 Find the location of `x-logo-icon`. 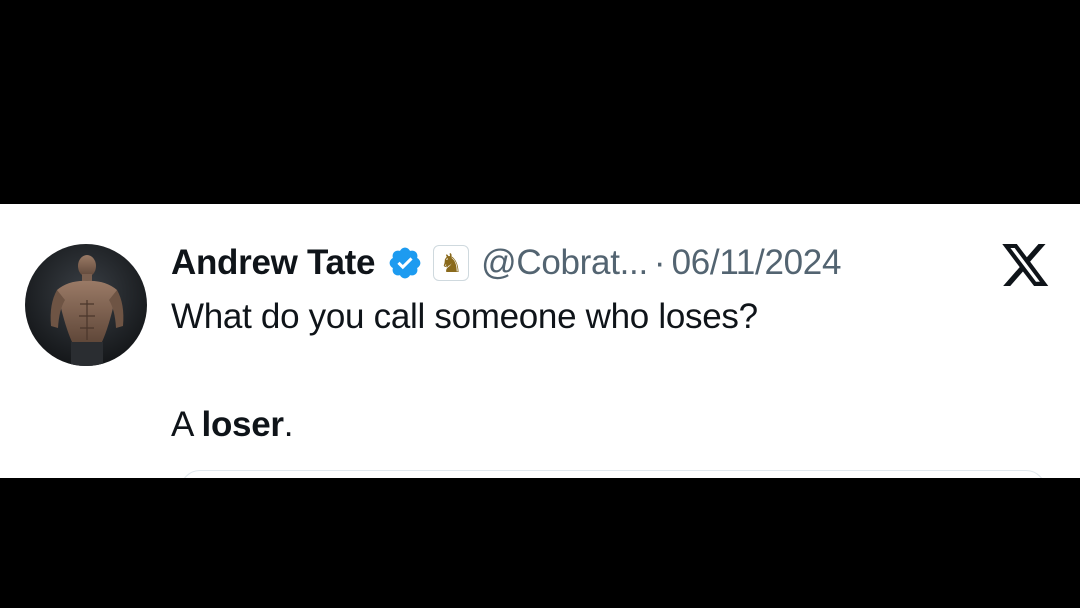

x-logo-icon is located at coordinates (1026, 266).